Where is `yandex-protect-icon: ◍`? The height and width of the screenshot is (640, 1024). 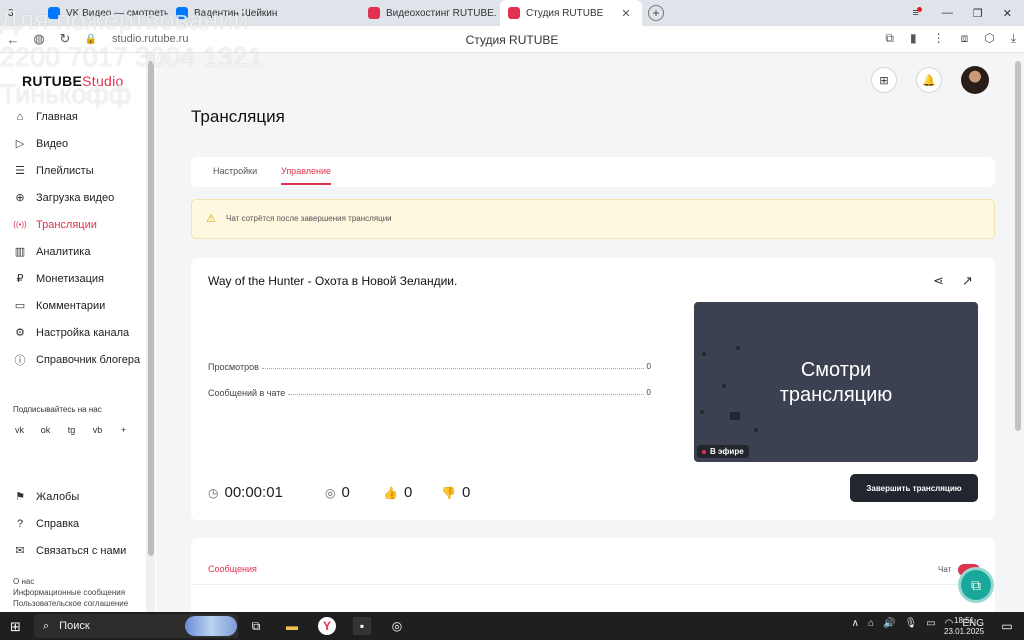
yandex-protect-icon: ◍ is located at coordinates (39, 39).